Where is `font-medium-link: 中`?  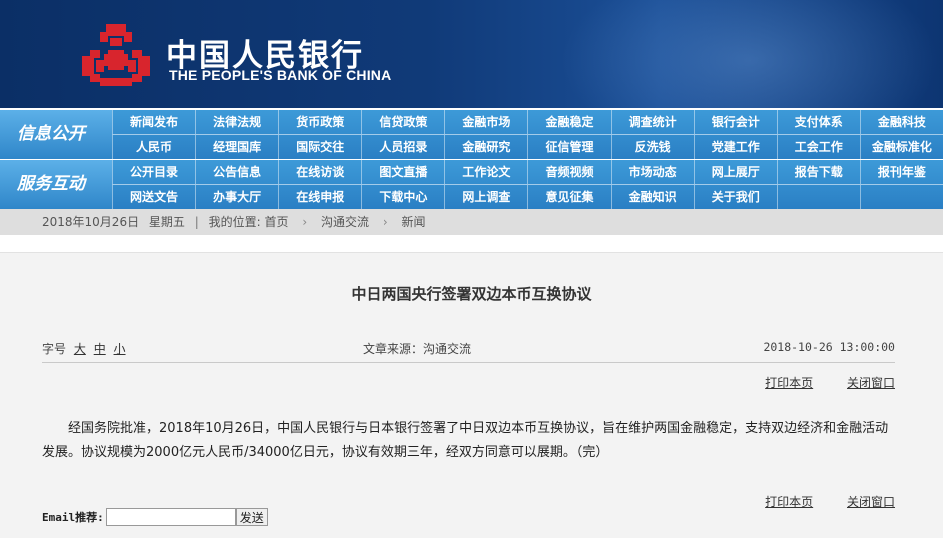 font-medium-link: 中 is located at coordinates (100, 349).